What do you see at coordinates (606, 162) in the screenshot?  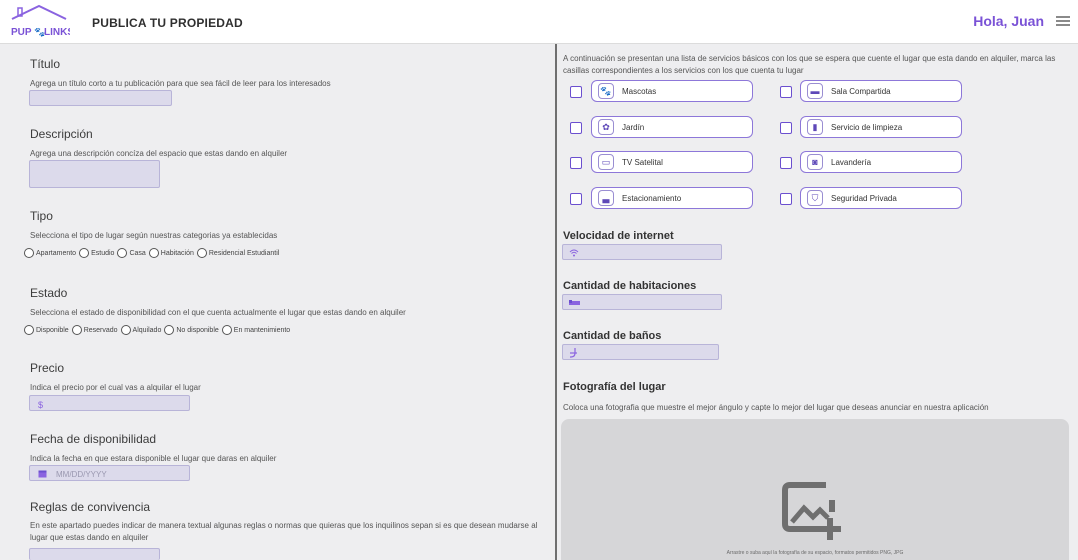 I see `tv-icon: ▭` at bounding box center [606, 162].